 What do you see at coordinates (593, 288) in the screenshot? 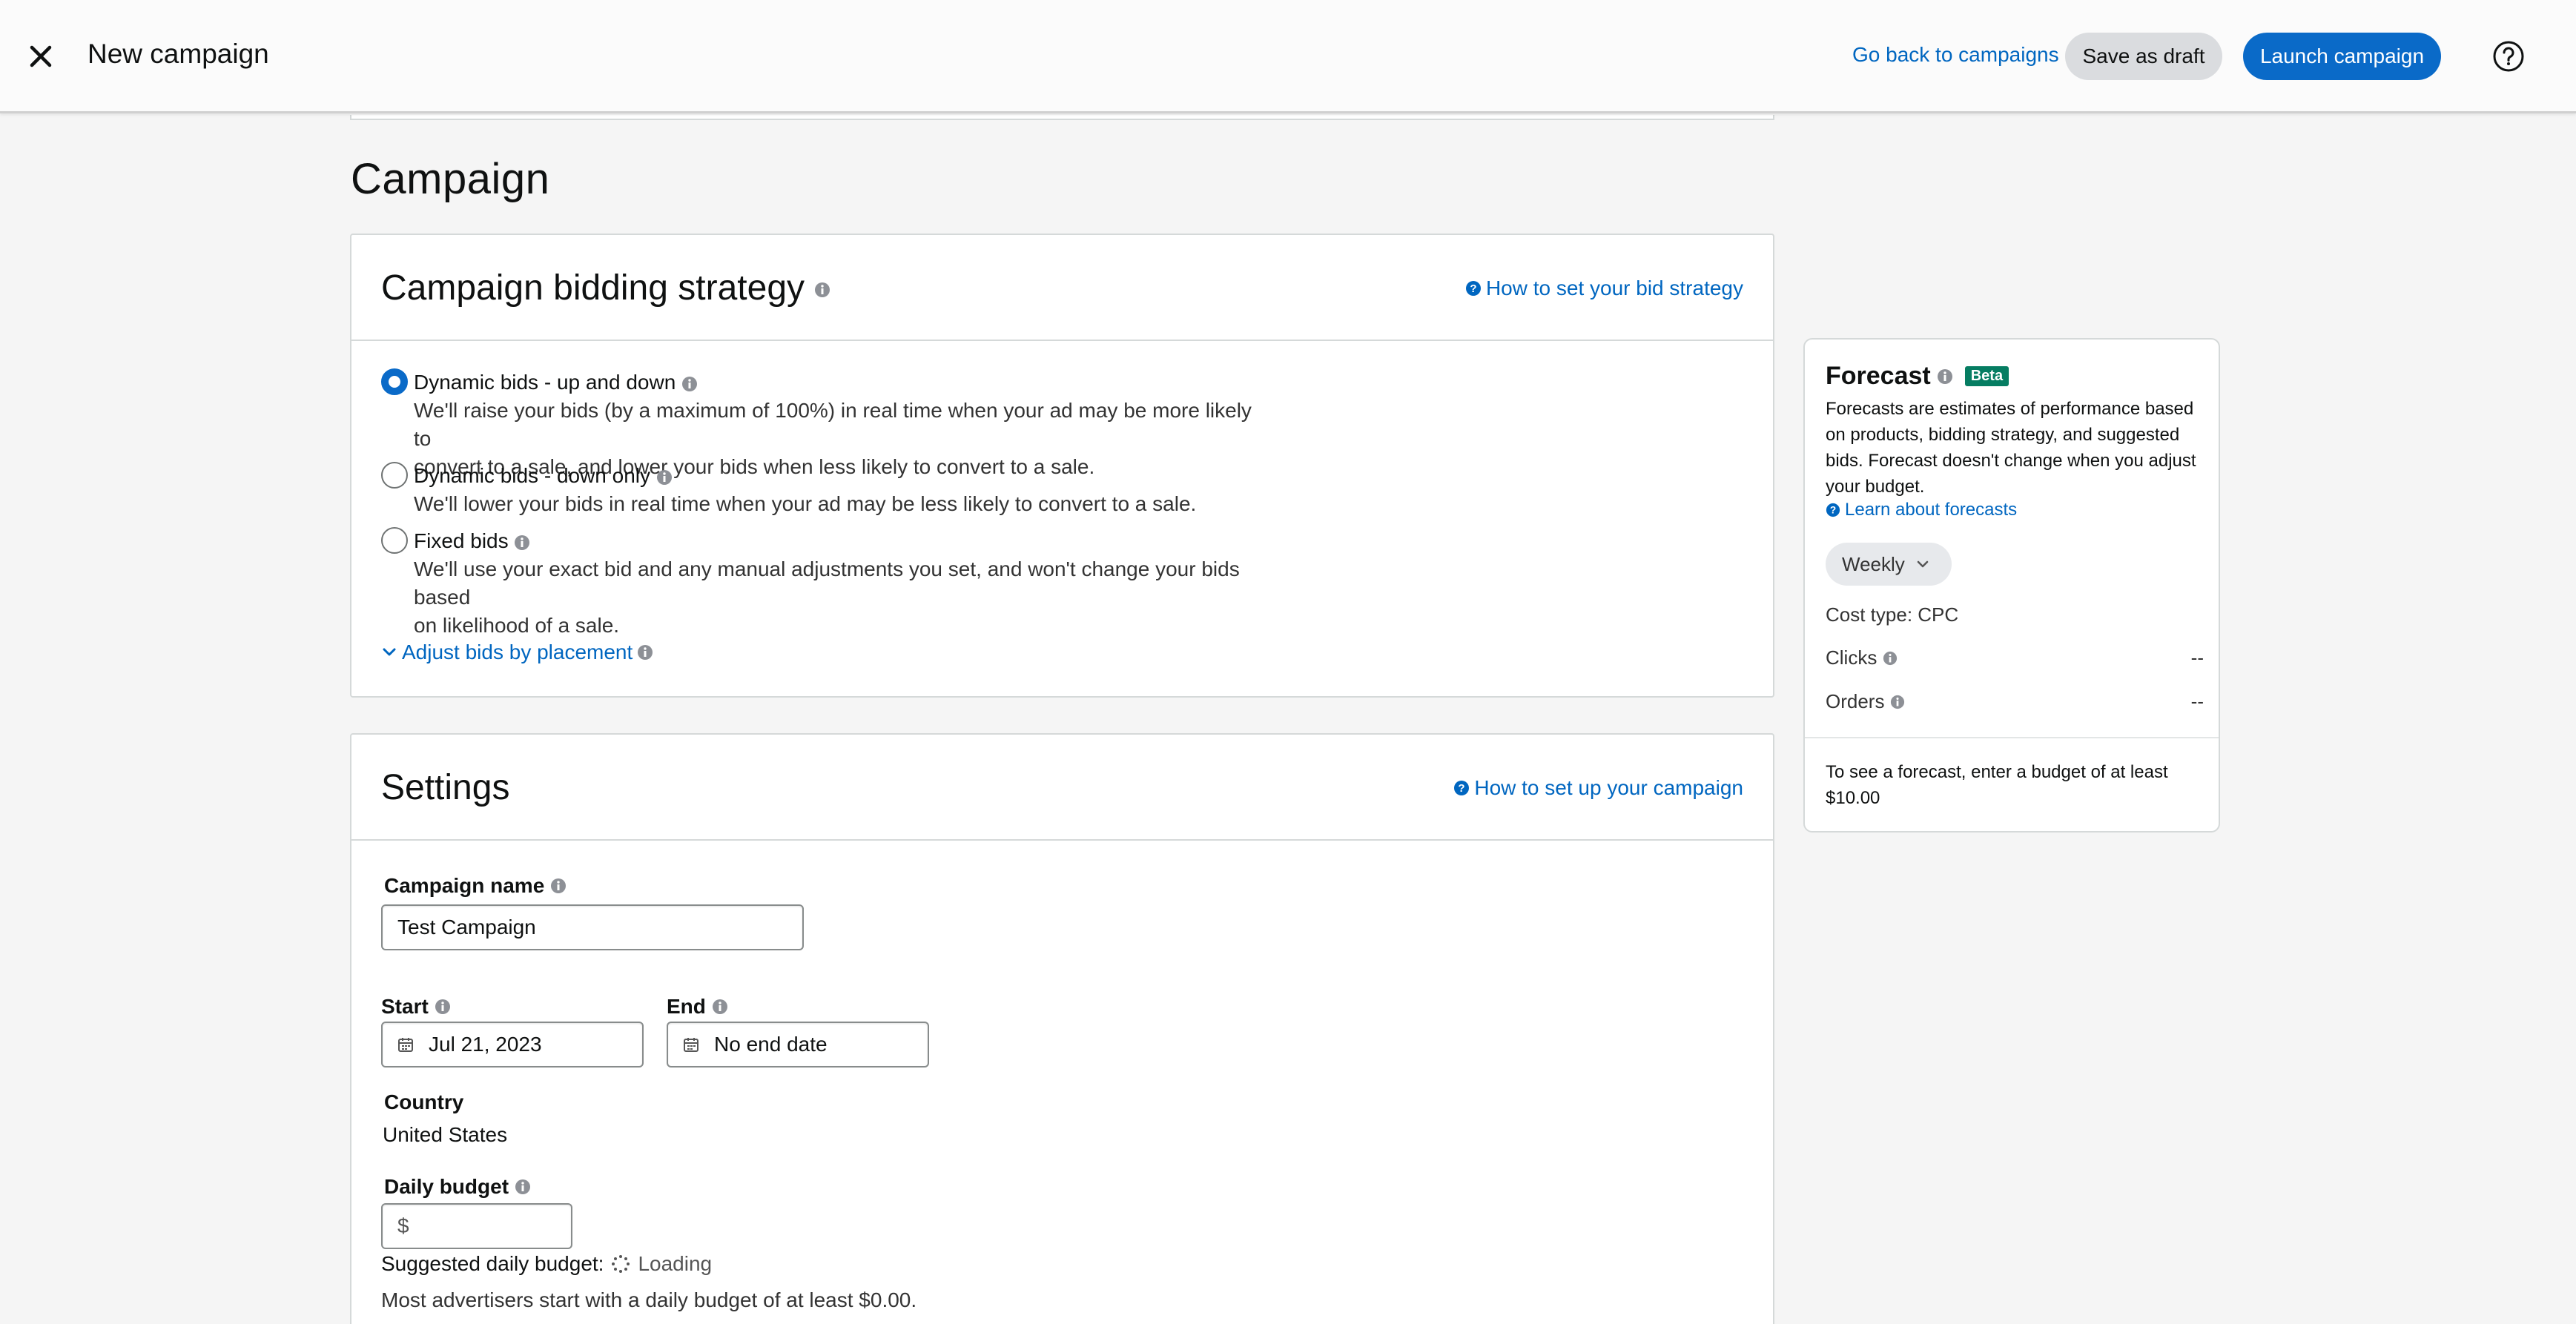
I see `bidding-title-text: Campaign bidding strategy` at bounding box center [593, 288].